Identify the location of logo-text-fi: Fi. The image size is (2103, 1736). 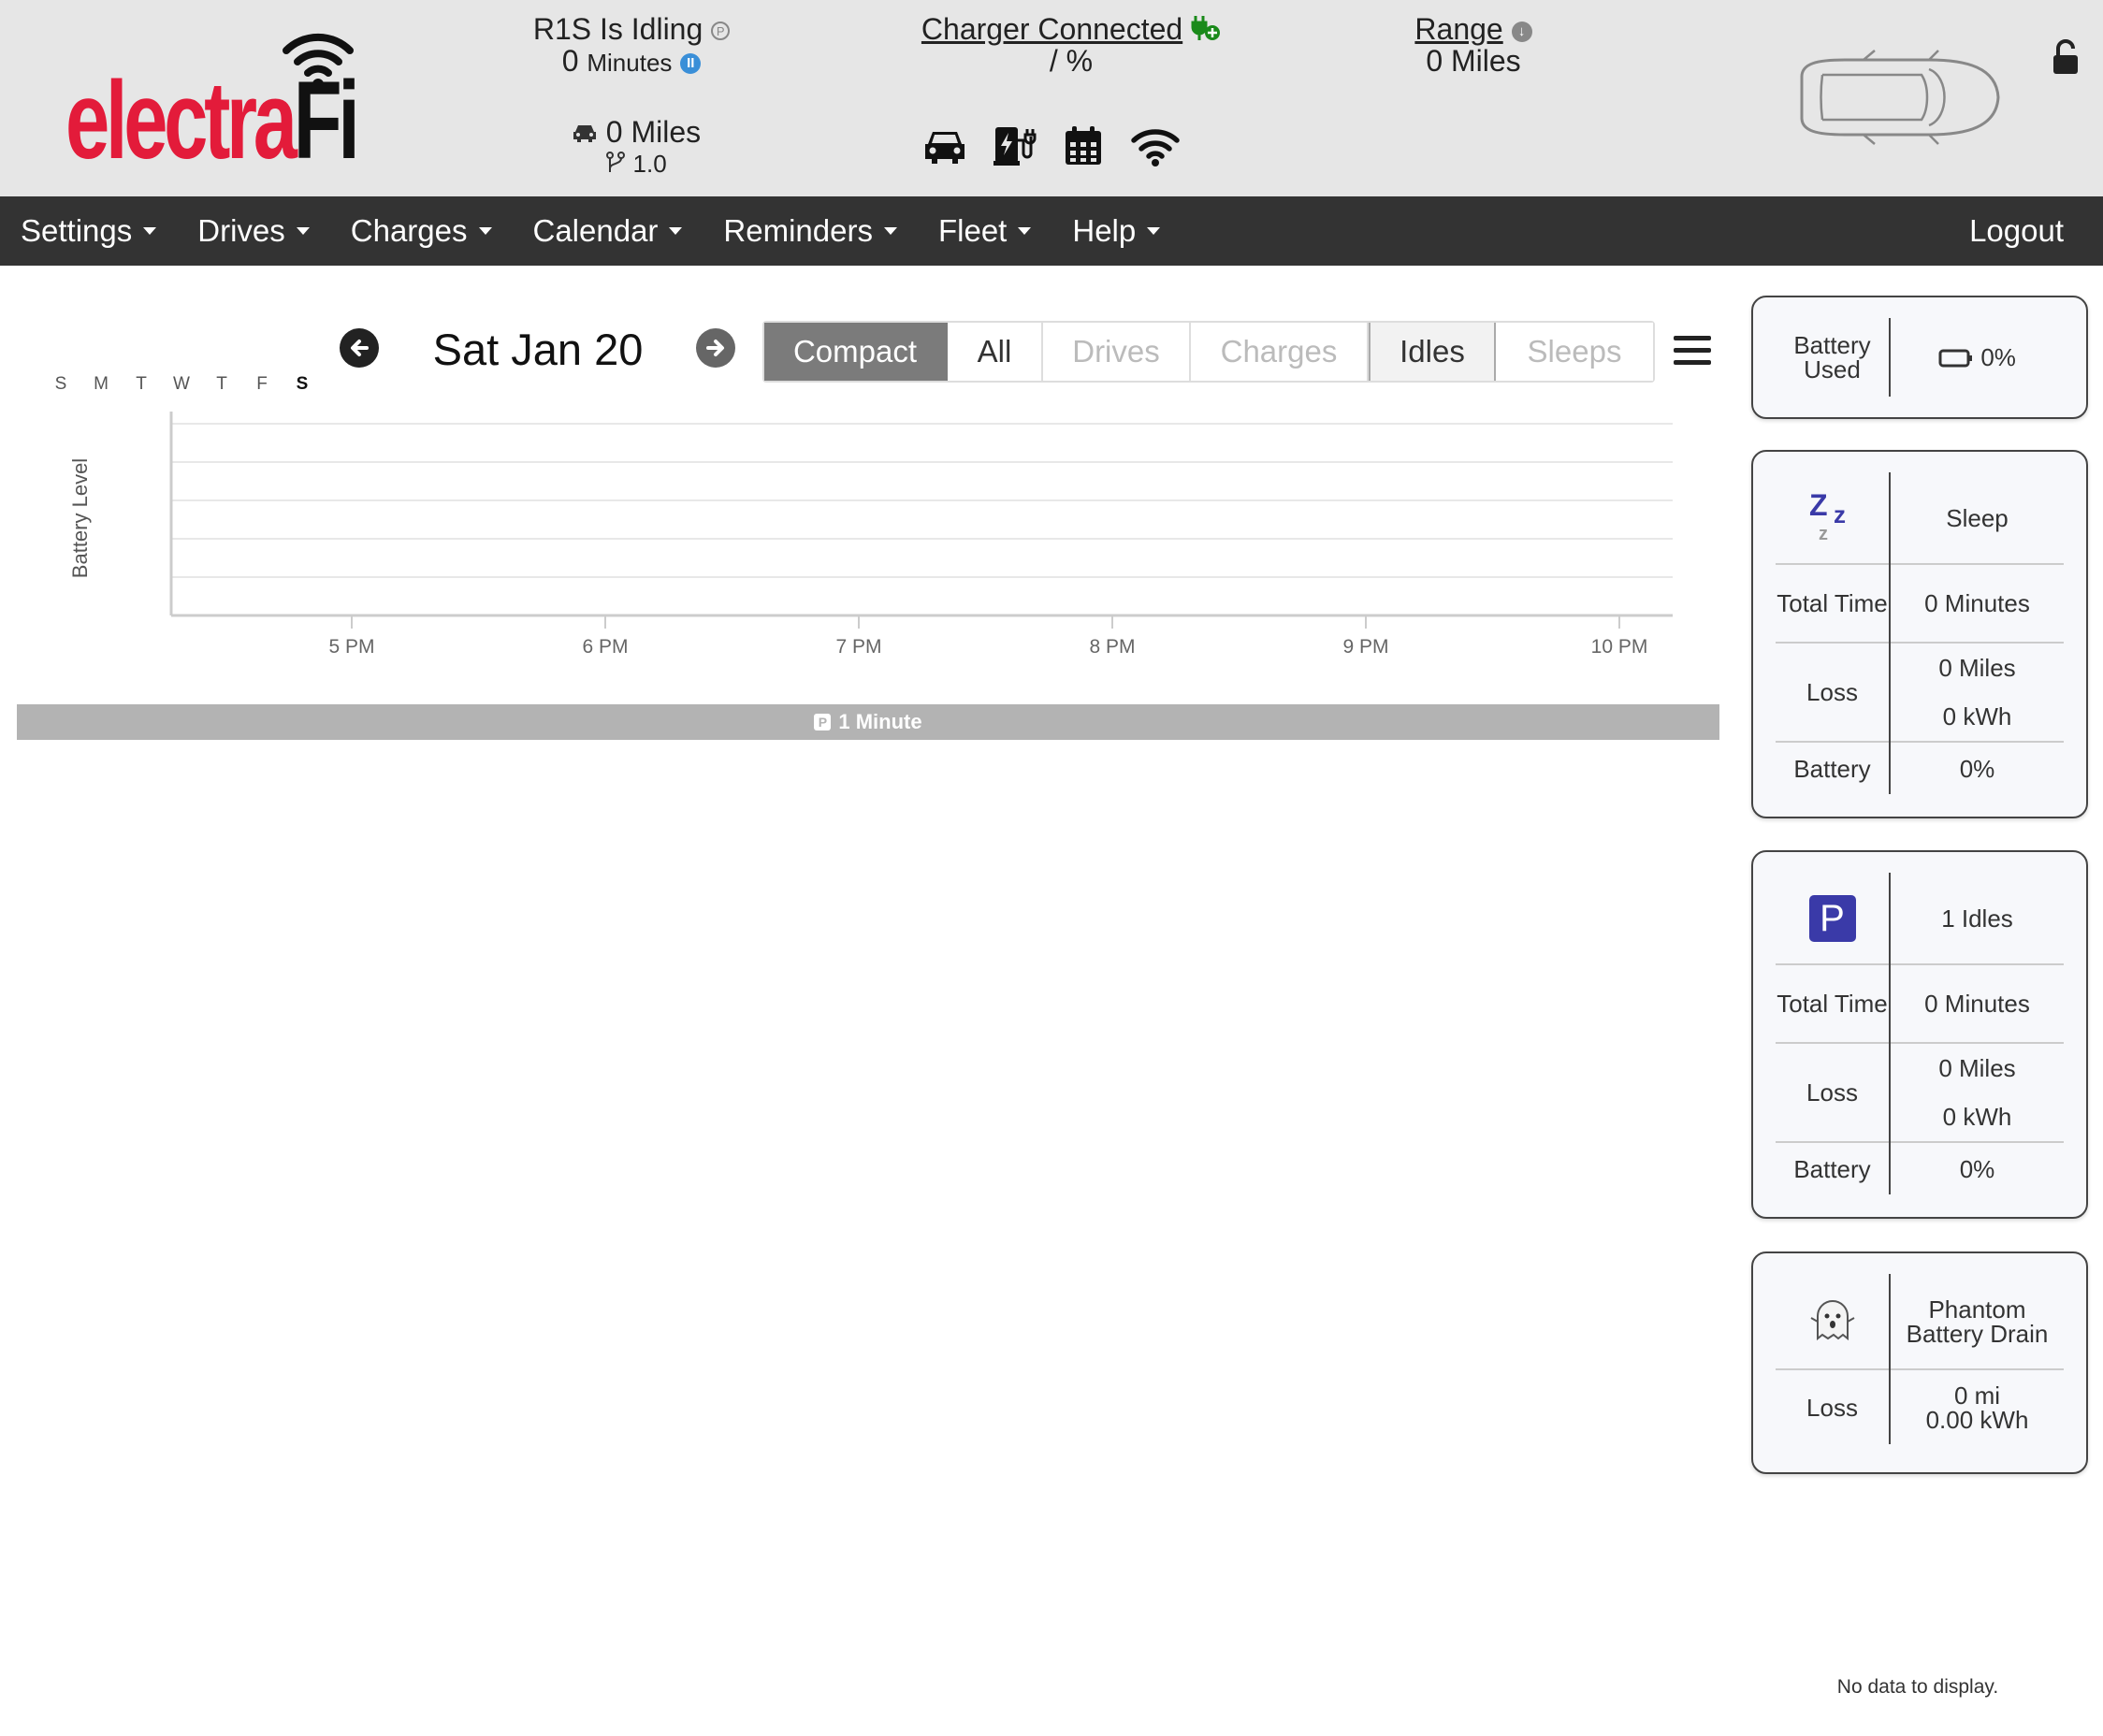
(326, 120).